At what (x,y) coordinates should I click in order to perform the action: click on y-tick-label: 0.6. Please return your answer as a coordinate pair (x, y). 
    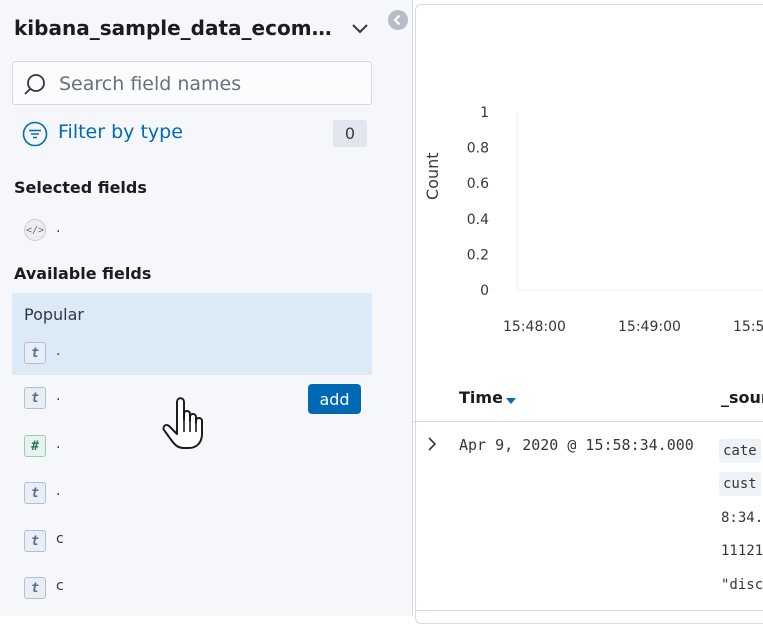
    Looking at the image, I should click on (478, 184).